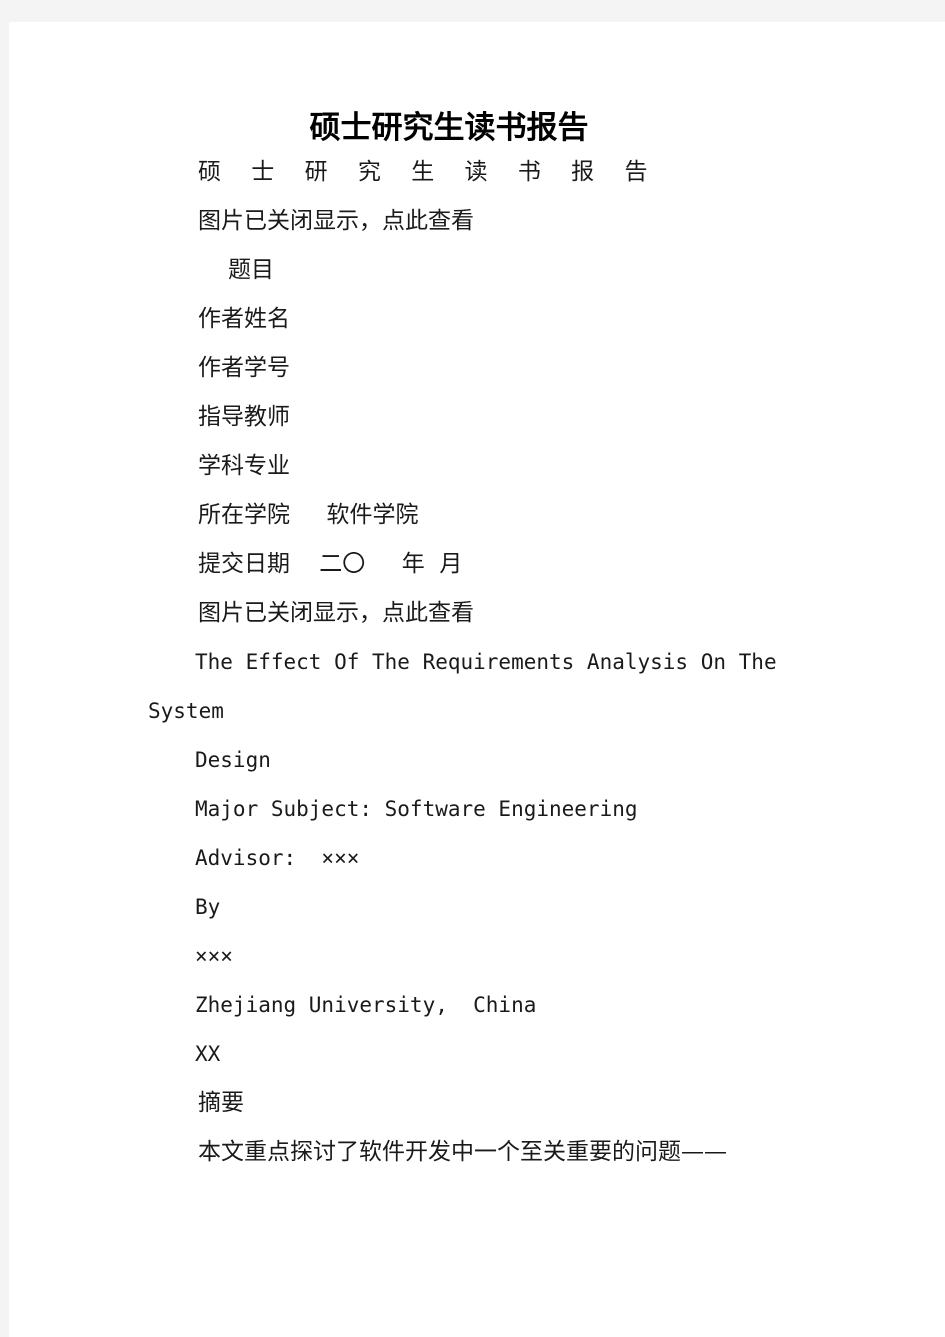 This screenshot has height=1337, width=945. What do you see at coordinates (186, 711) in the screenshot?
I see `english-title-line-2: System` at bounding box center [186, 711].